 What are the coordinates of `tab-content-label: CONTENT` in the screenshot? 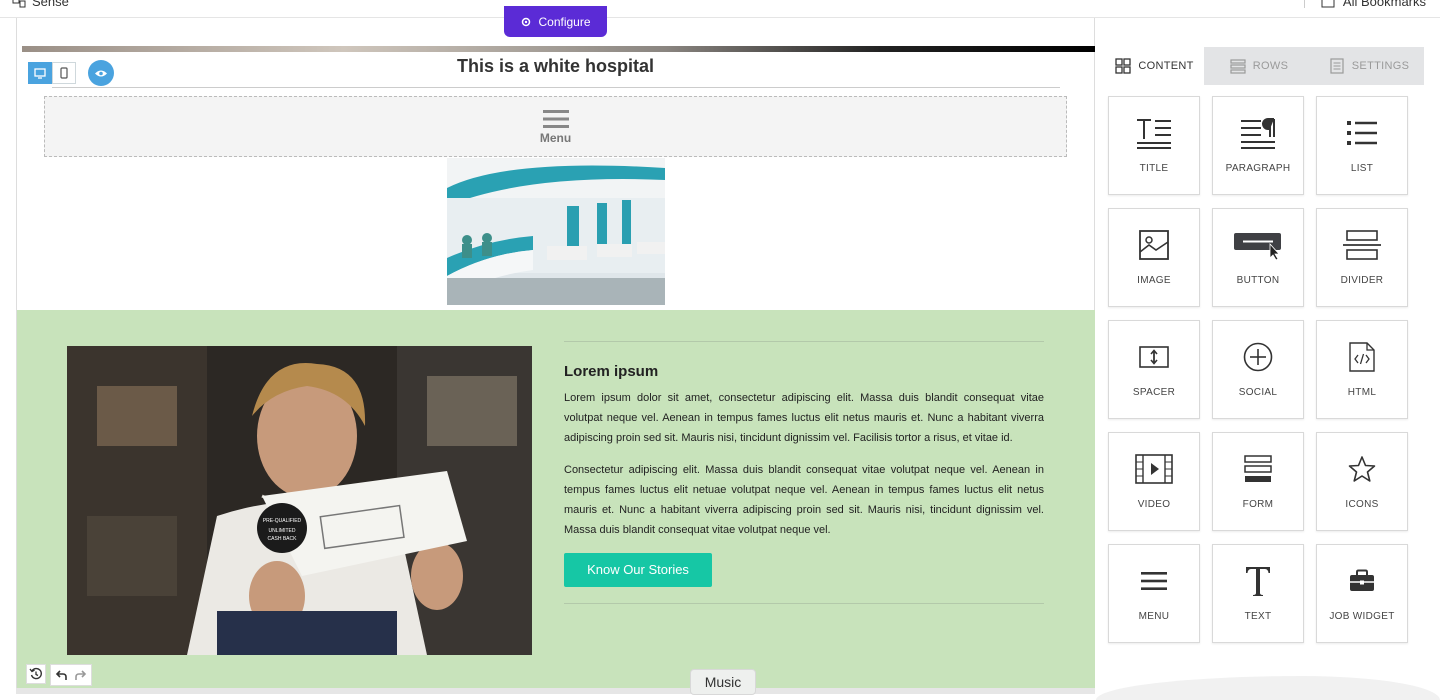 It's located at (1166, 66).